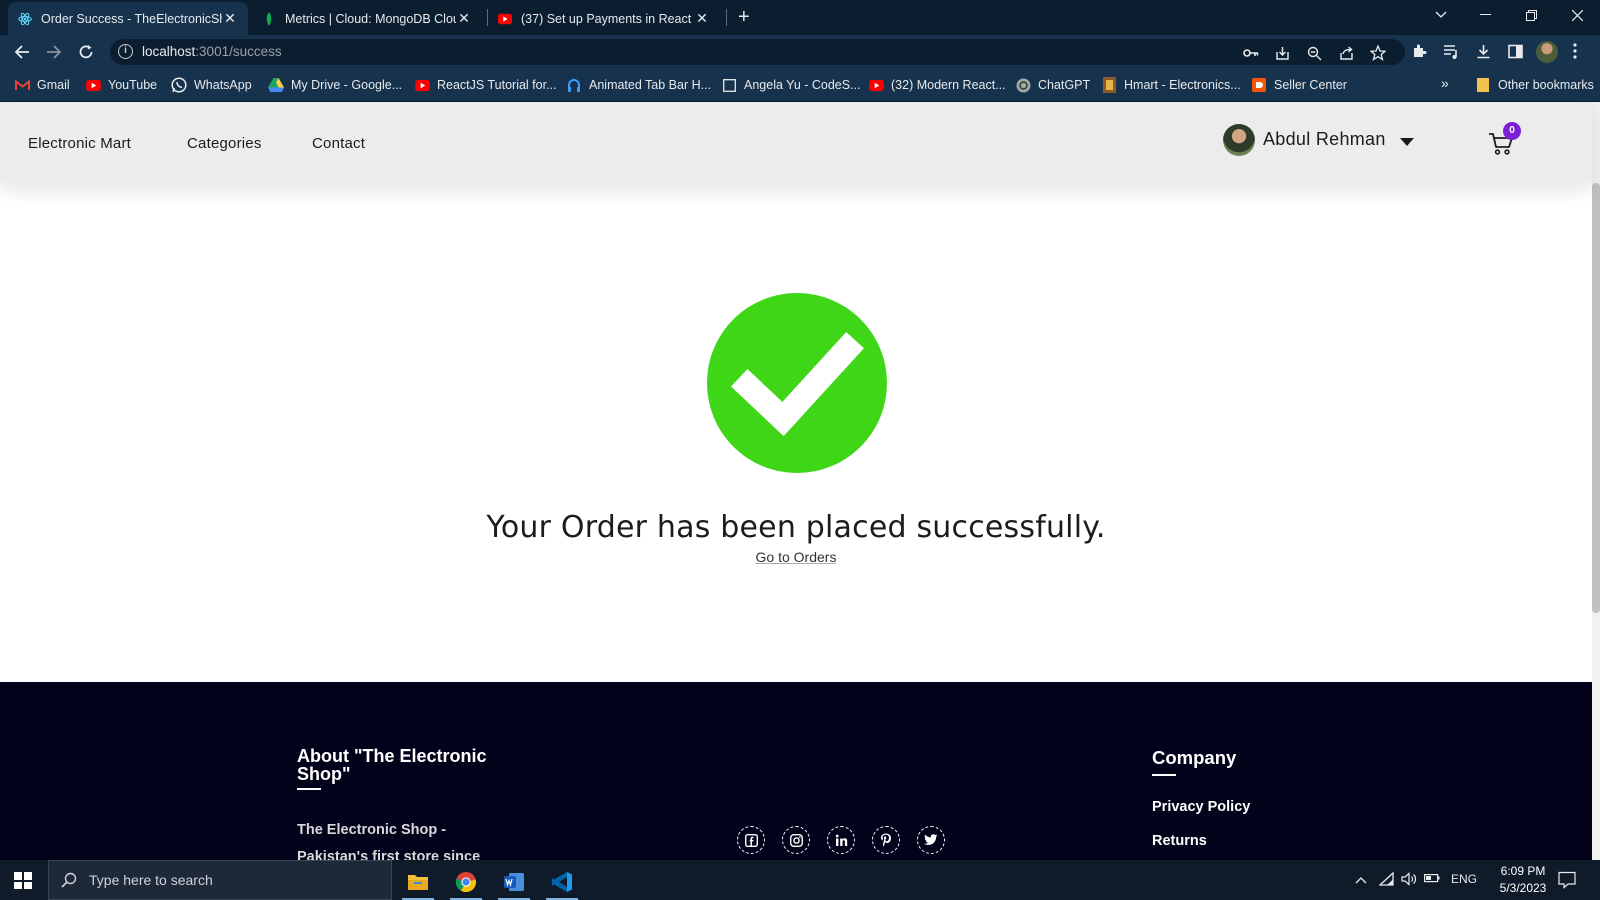 Image resolution: width=1600 pixels, height=900 pixels. What do you see at coordinates (1464, 879) in the screenshot?
I see `language-indicator: ENG` at bounding box center [1464, 879].